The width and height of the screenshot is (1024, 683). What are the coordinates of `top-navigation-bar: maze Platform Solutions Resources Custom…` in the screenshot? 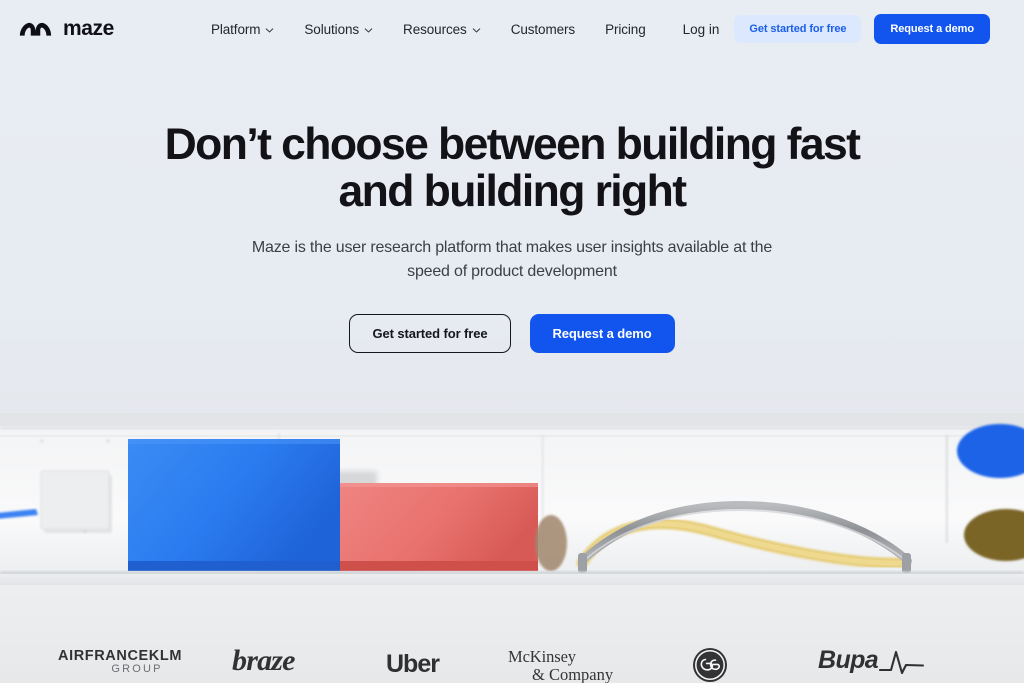 It's located at (512, 29).